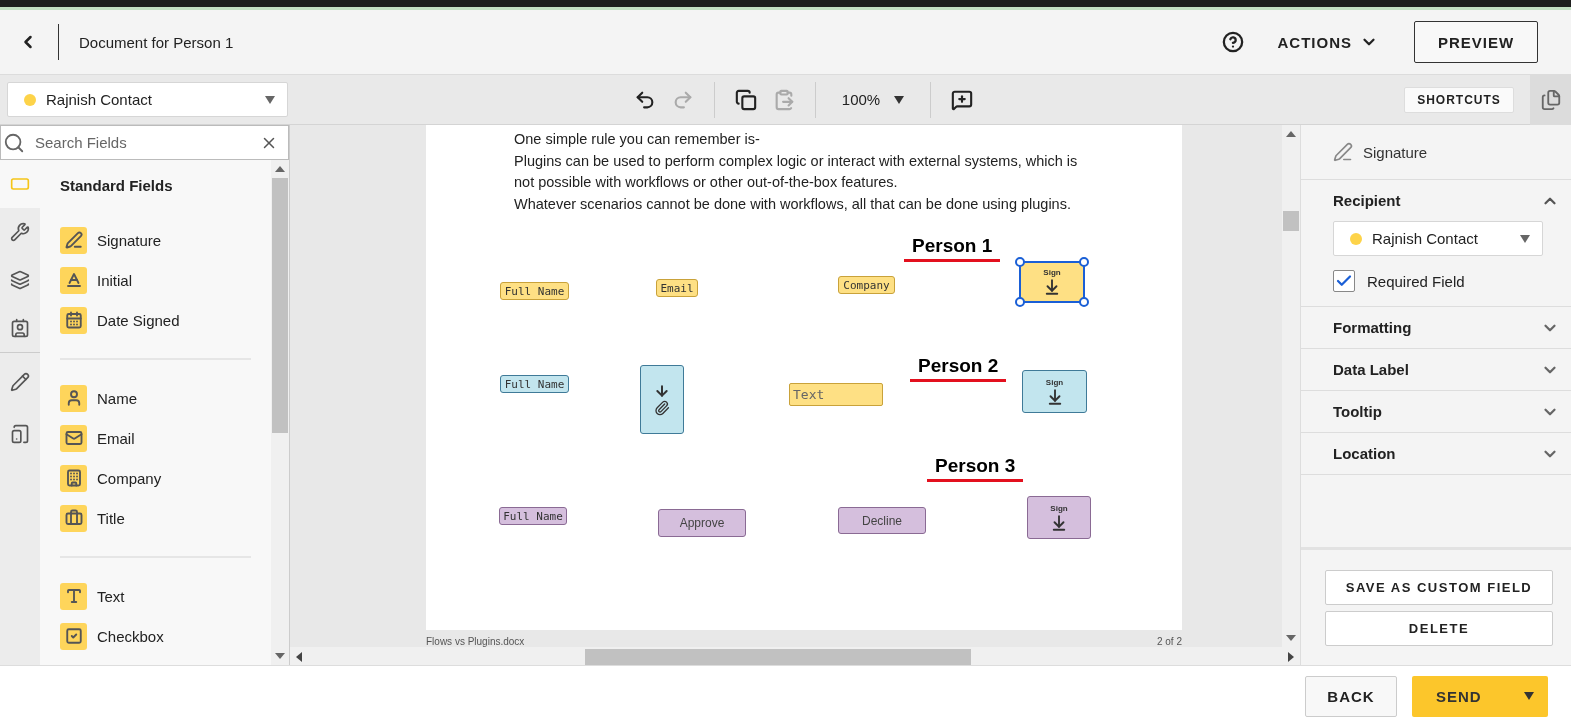 The image size is (1571, 726). I want to click on section-header: Recipient, so click(1446, 200).